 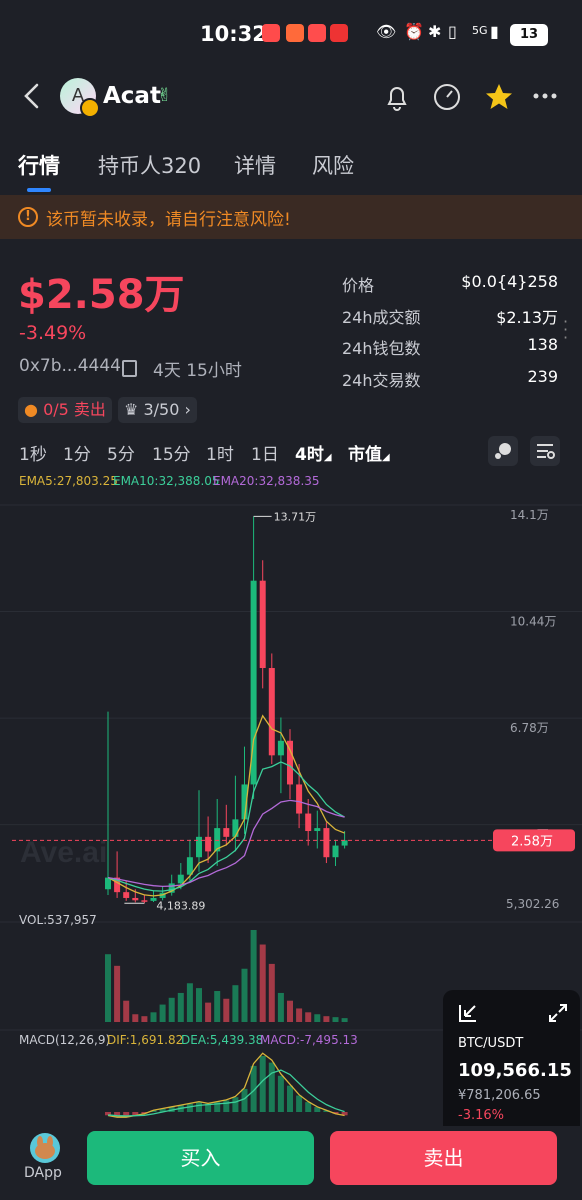 I want to click on favorite-button, so click(x=499, y=97).